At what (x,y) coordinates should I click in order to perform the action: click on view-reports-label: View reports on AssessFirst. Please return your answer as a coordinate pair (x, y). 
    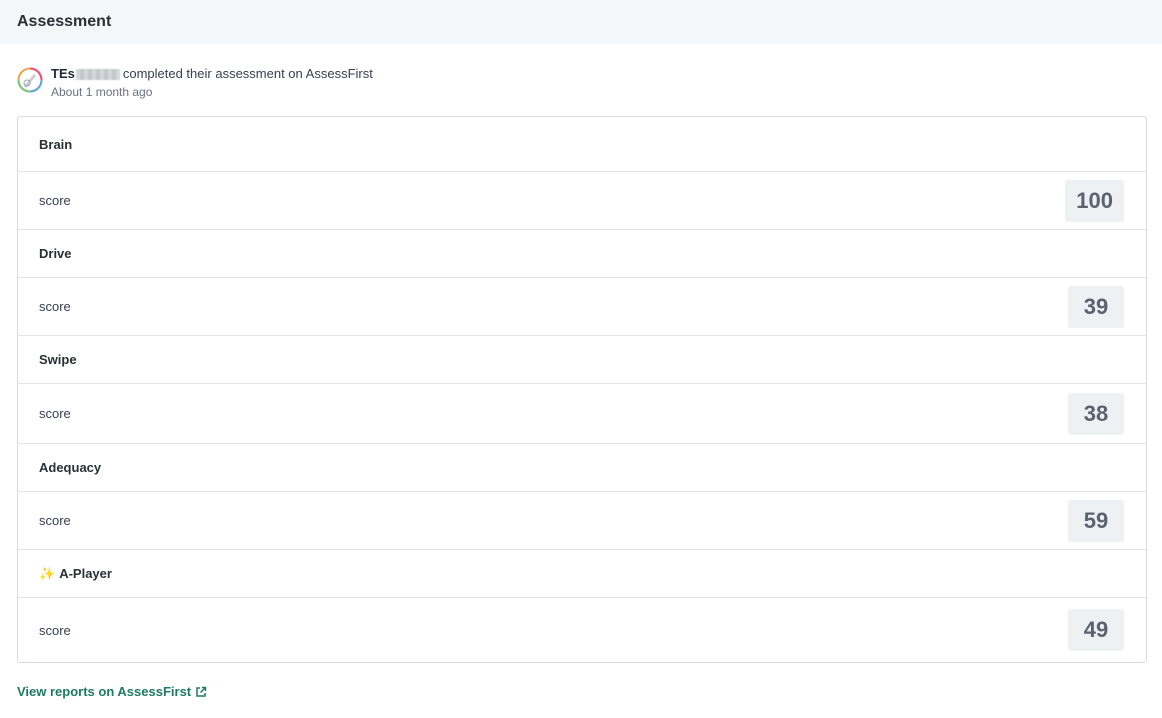
    Looking at the image, I should click on (104, 691).